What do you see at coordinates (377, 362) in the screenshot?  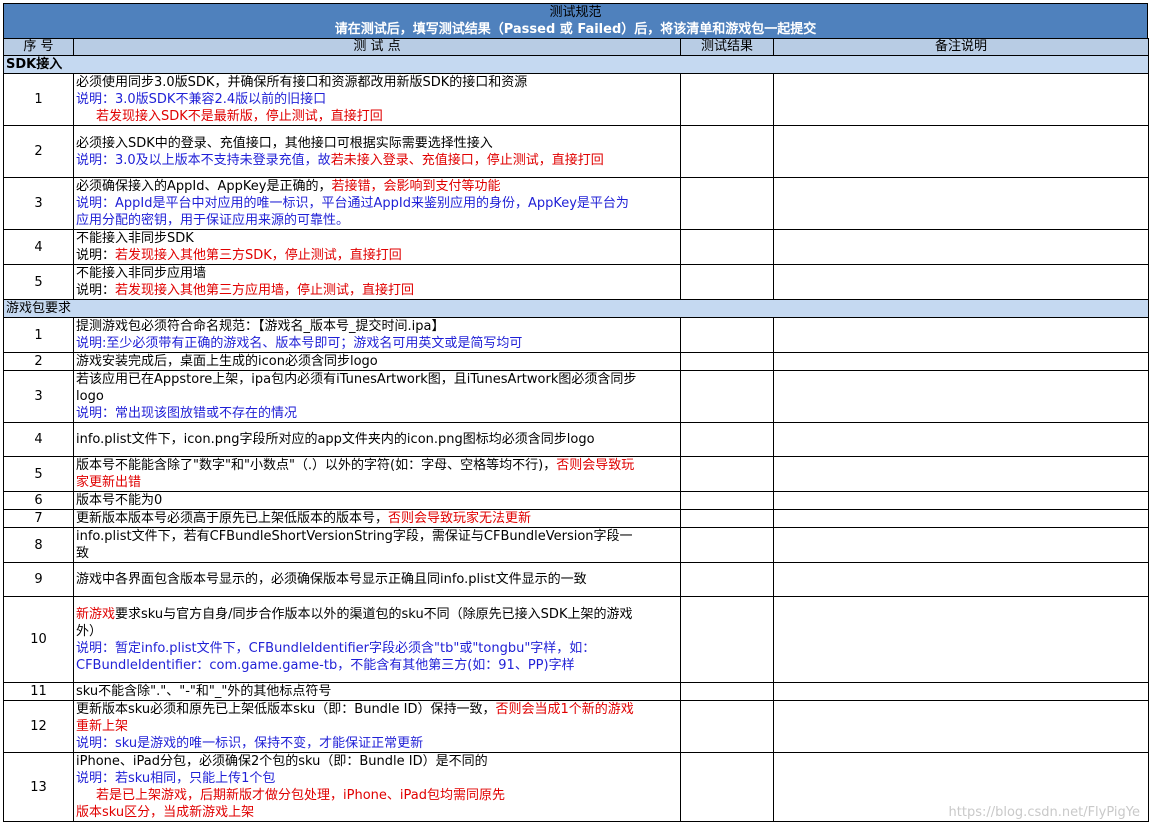 I see `test-point-line: 游戏安装完成后，桌面上生成的icon必须含同步logo` at bounding box center [377, 362].